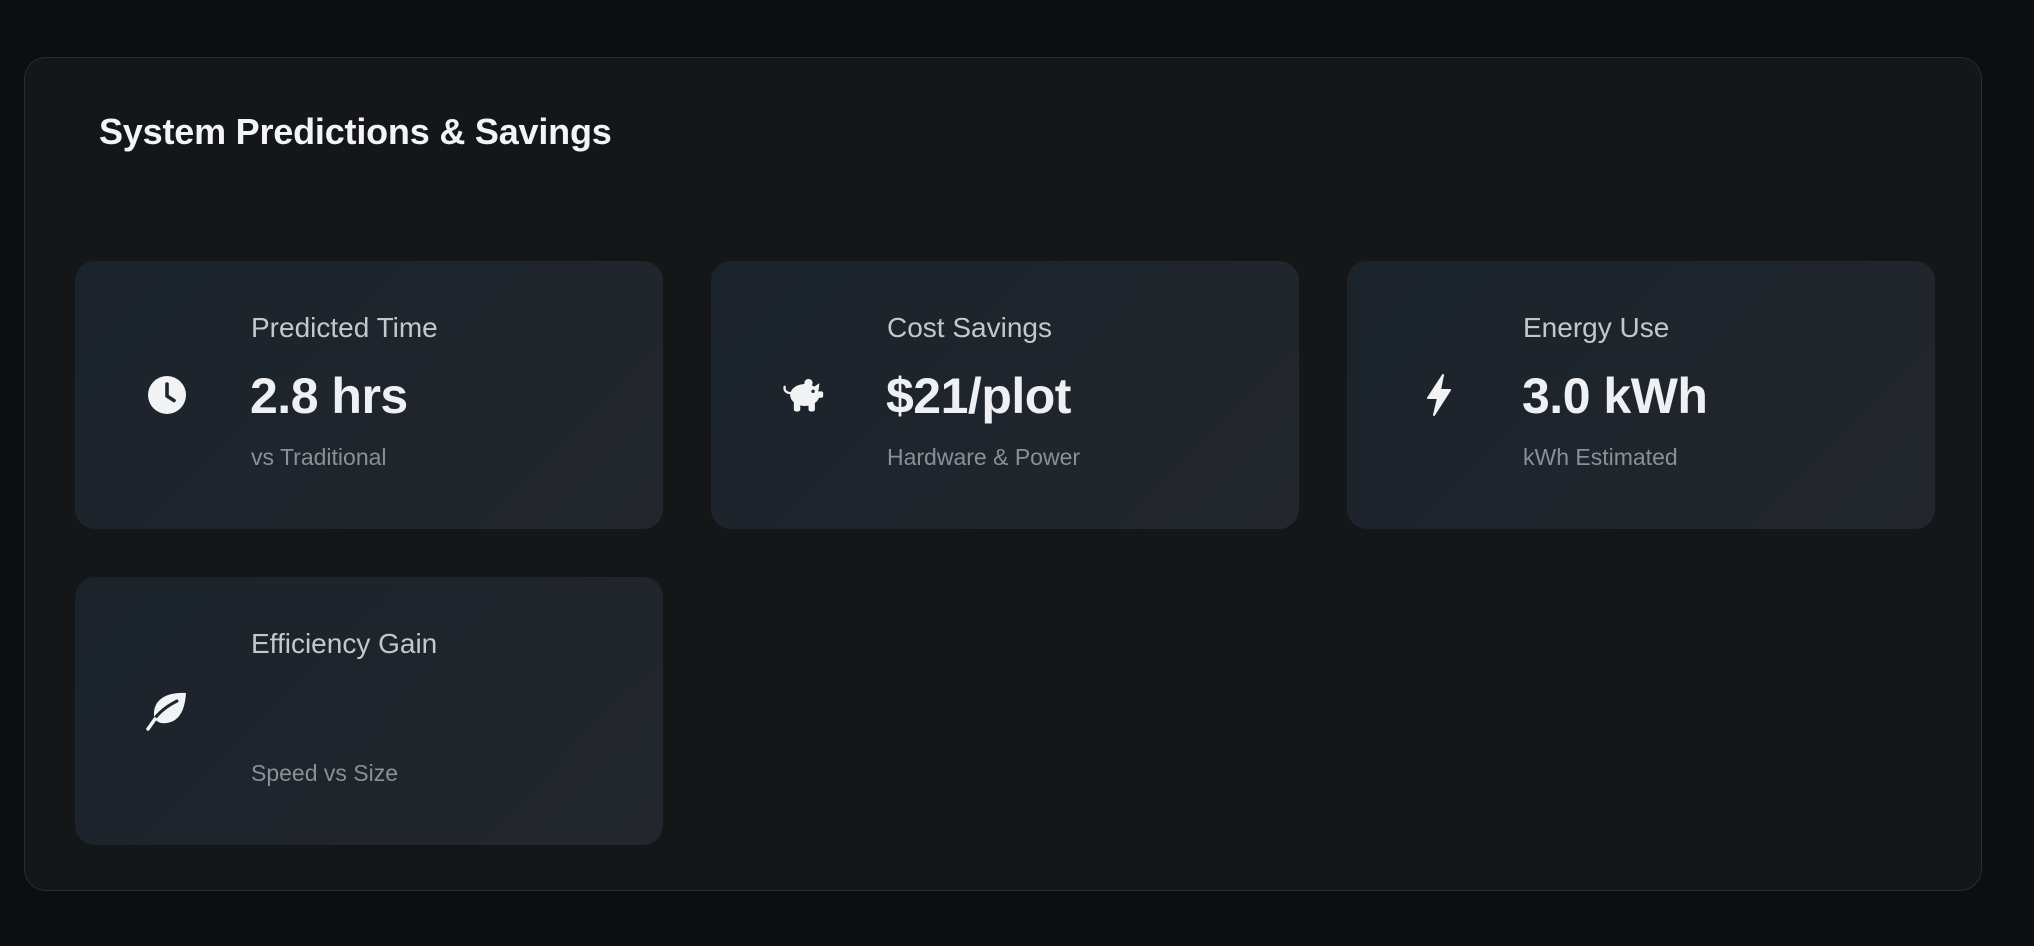  I want to click on cost-savings-card: Cost Savings $21/plot Hardware & Power, so click(1005, 395).